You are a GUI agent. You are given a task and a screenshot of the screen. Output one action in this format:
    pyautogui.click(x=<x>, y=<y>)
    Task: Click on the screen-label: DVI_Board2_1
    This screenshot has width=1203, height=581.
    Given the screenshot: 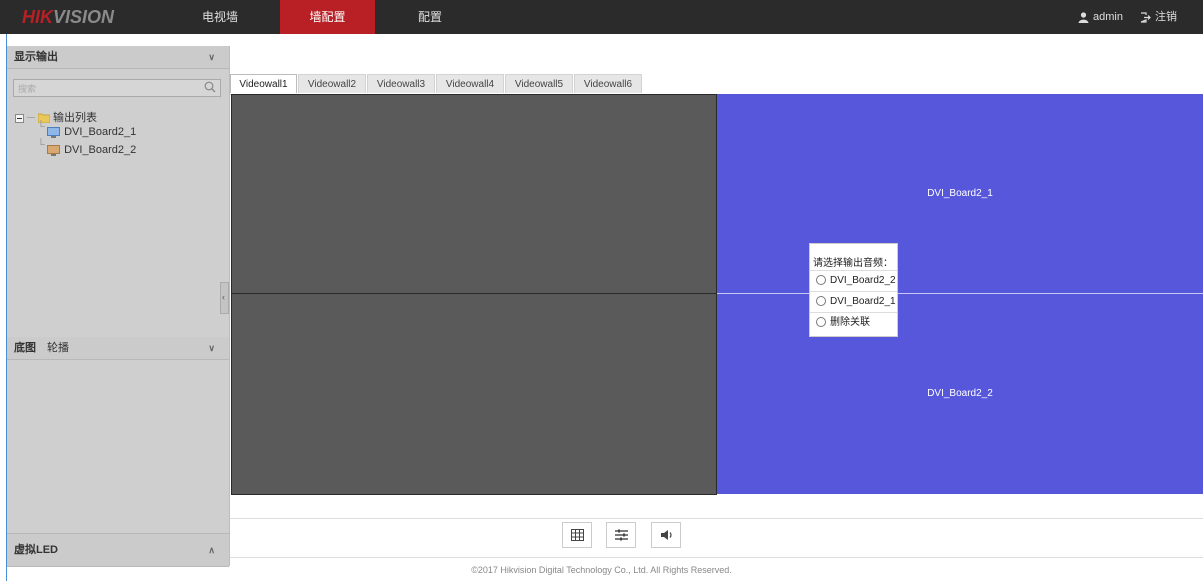 What is the action you would take?
    pyautogui.click(x=960, y=193)
    